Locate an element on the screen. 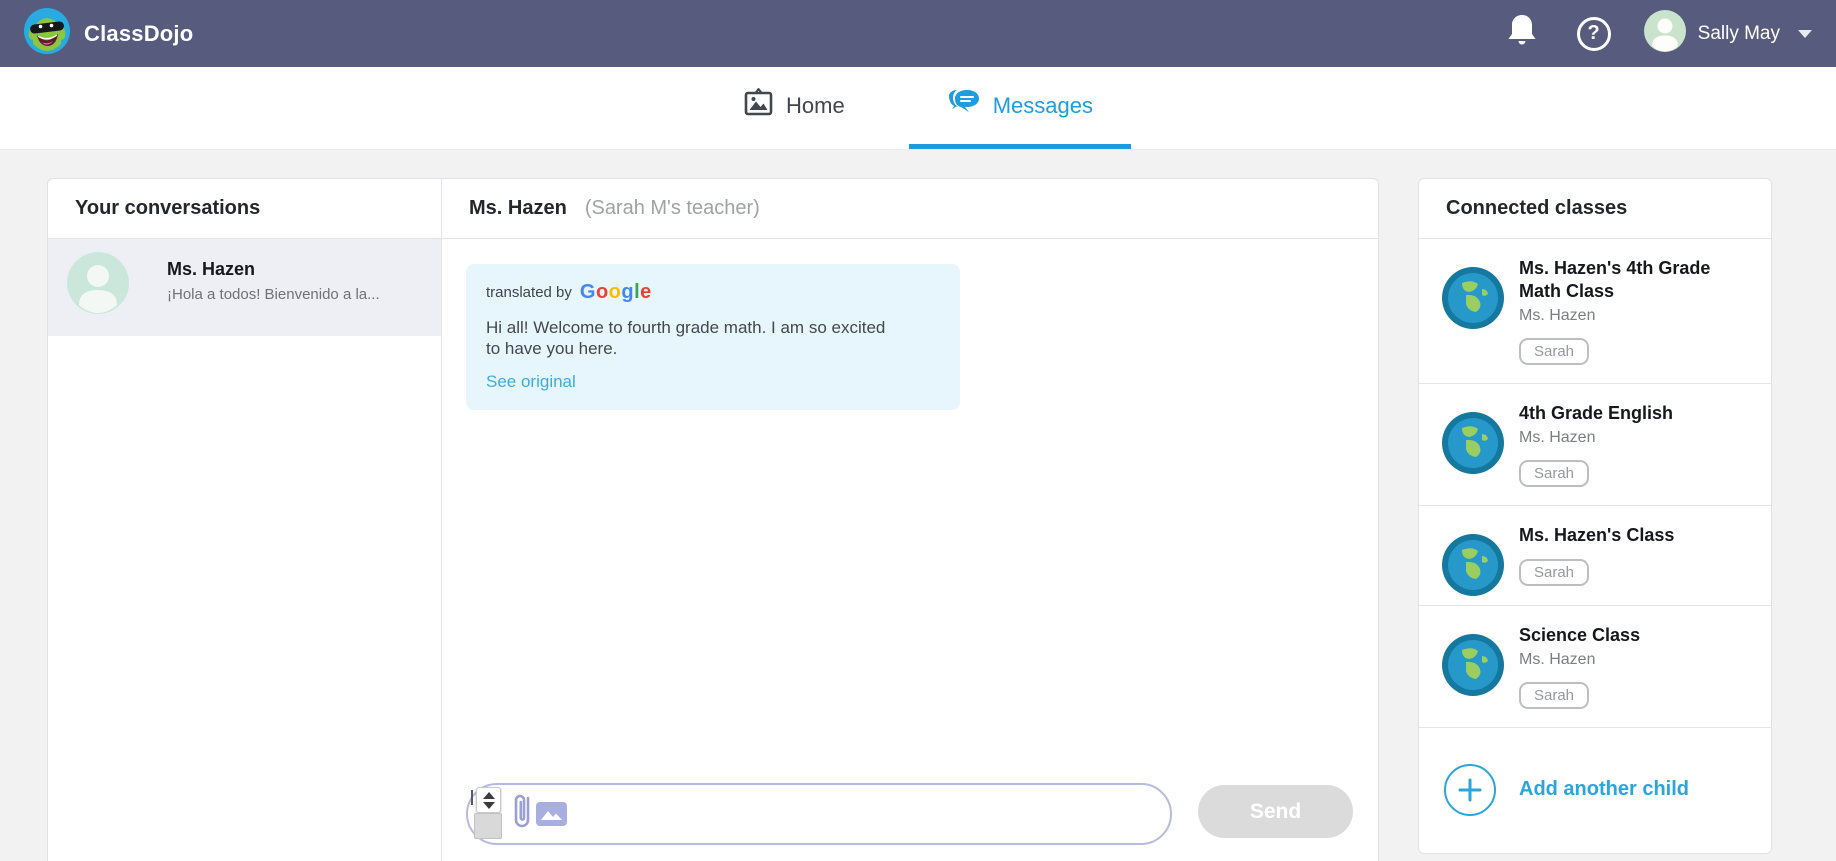 The image size is (1836, 861). thread-title: Ms. Hazen is located at coordinates (518, 208).